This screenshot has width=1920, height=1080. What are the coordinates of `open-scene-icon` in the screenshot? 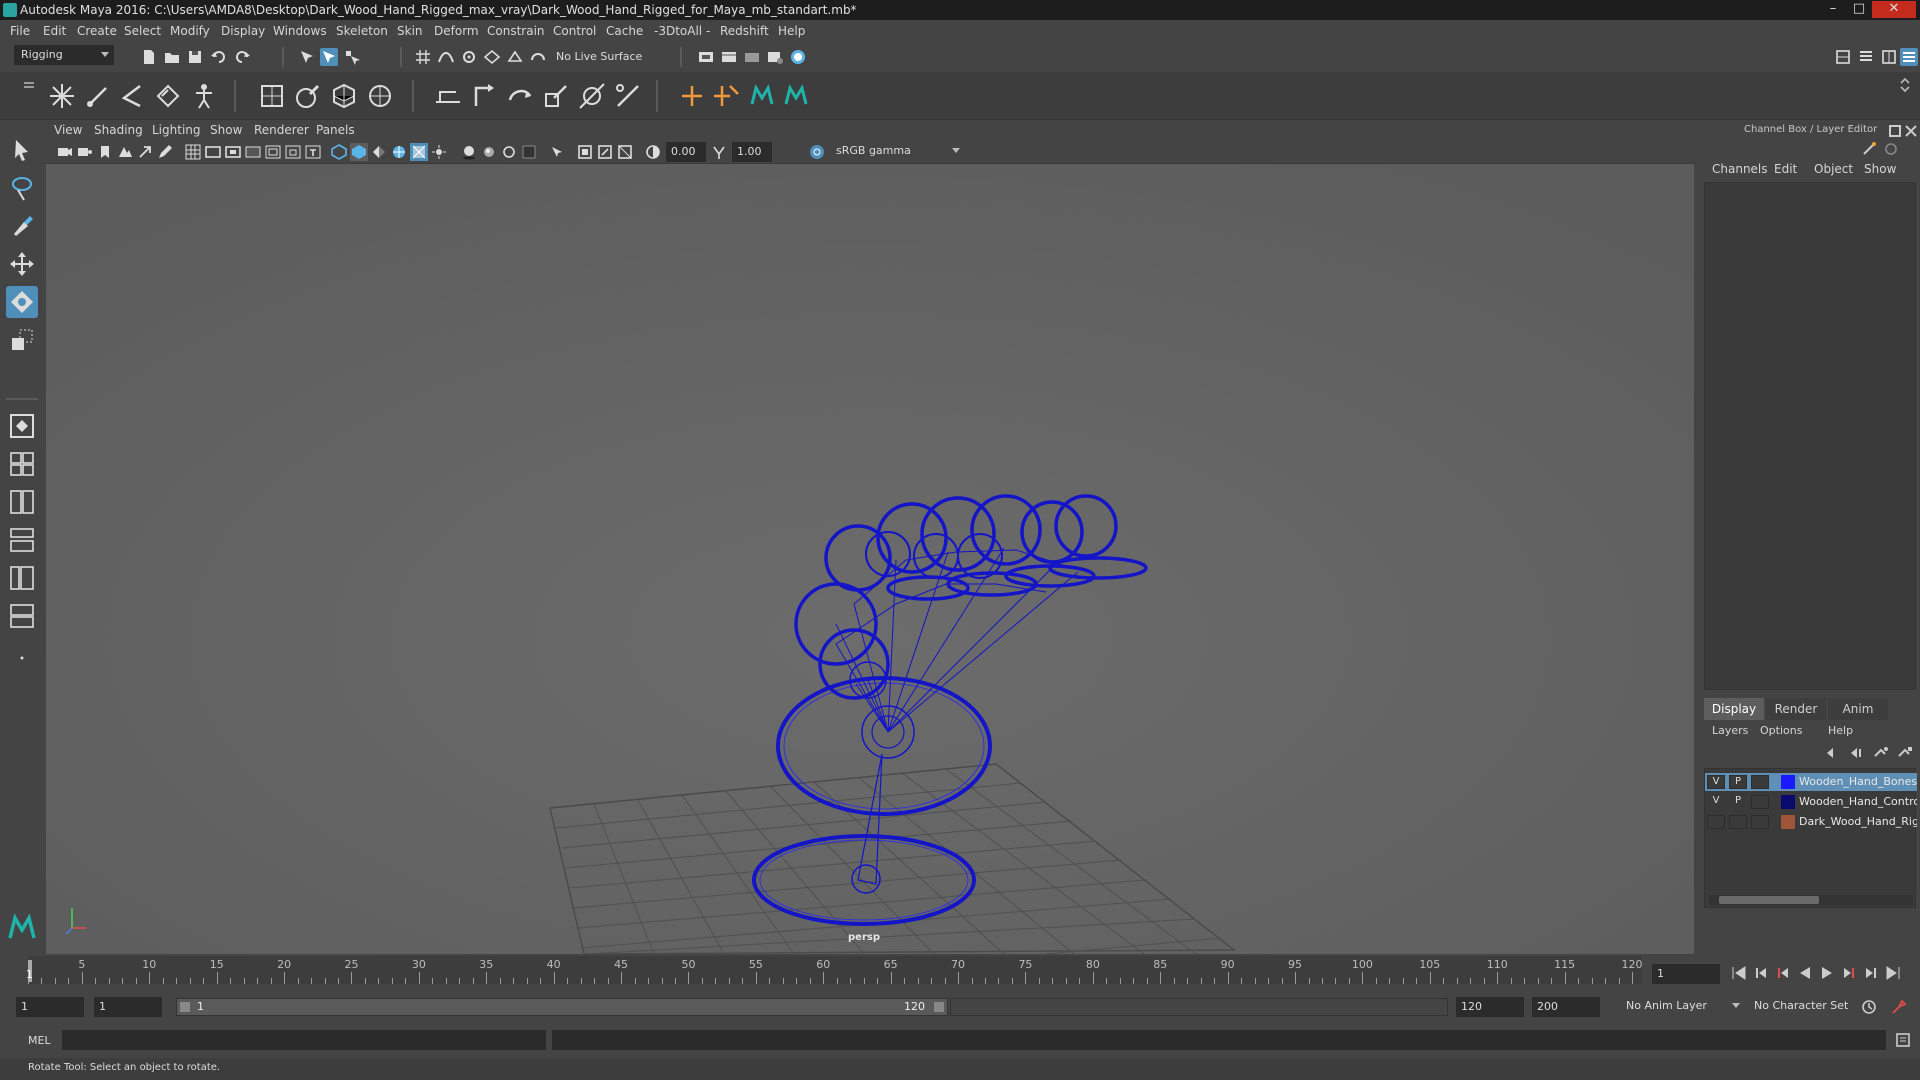 It's located at (172, 57).